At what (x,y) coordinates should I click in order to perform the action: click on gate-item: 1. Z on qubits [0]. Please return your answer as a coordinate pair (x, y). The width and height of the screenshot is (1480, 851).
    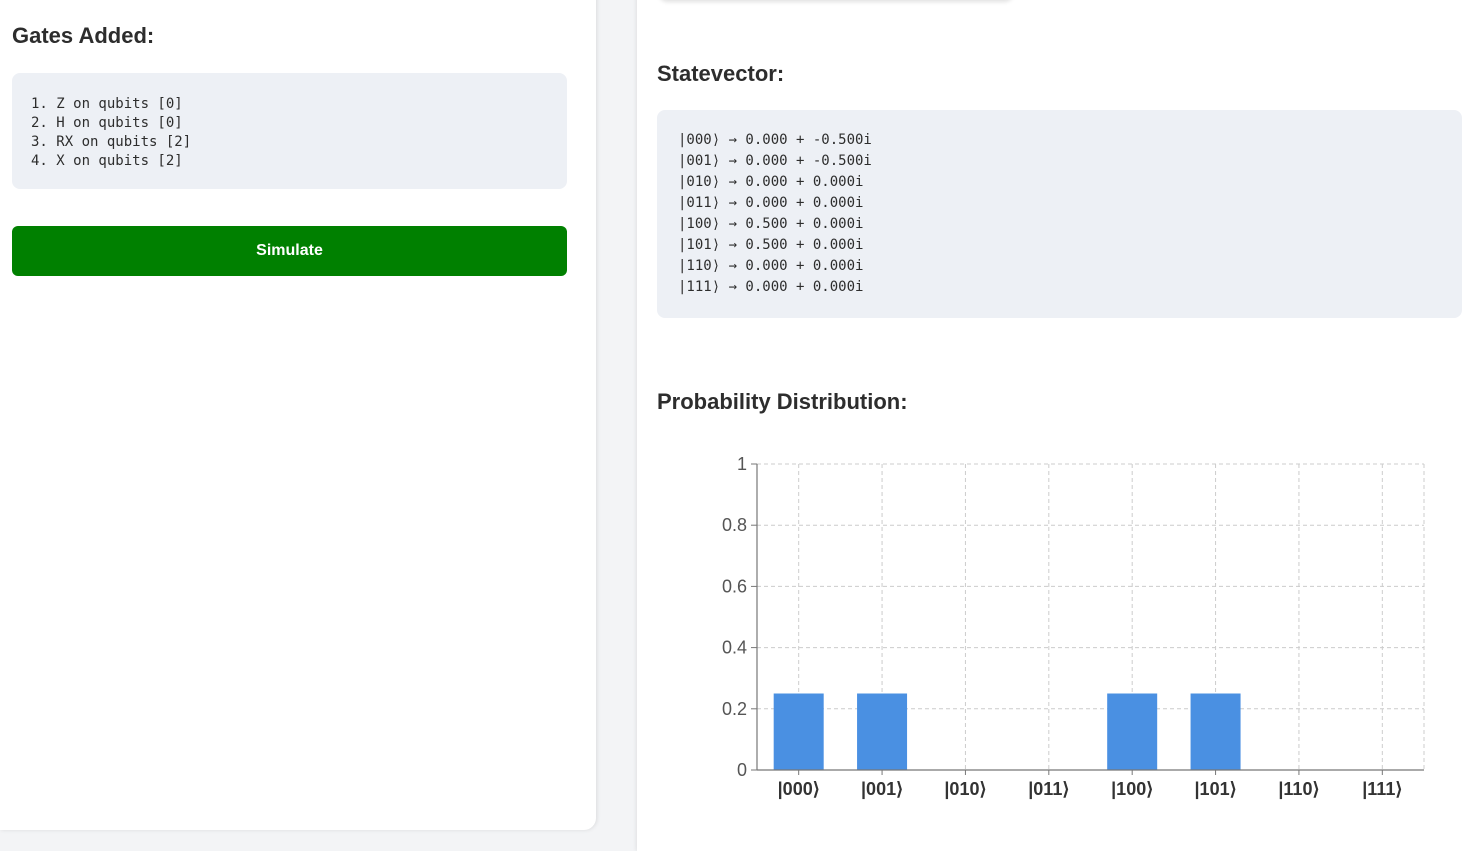
    Looking at the image, I should click on (107, 104).